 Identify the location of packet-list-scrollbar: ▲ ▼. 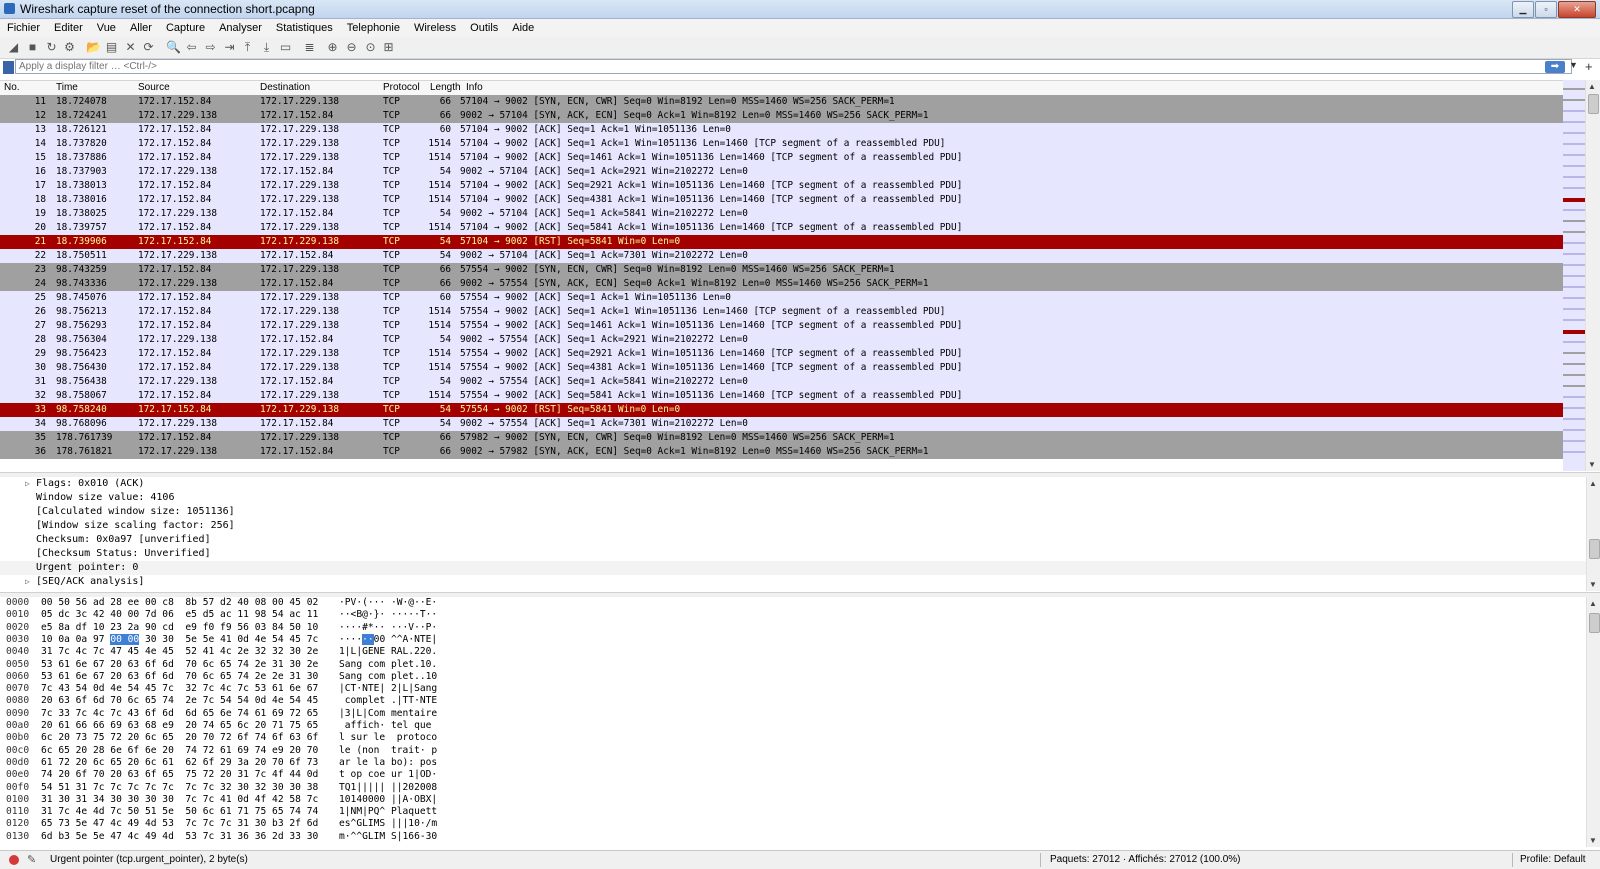
(1592, 275).